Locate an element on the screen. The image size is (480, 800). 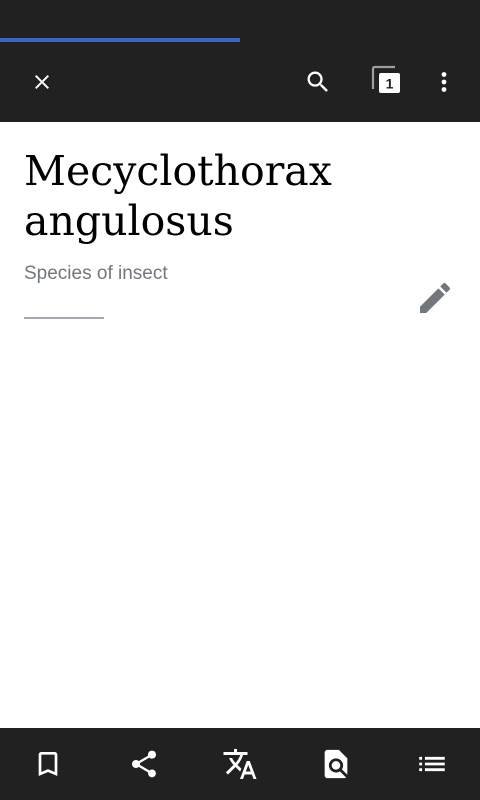
search-icon is located at coordinates (317, 81).